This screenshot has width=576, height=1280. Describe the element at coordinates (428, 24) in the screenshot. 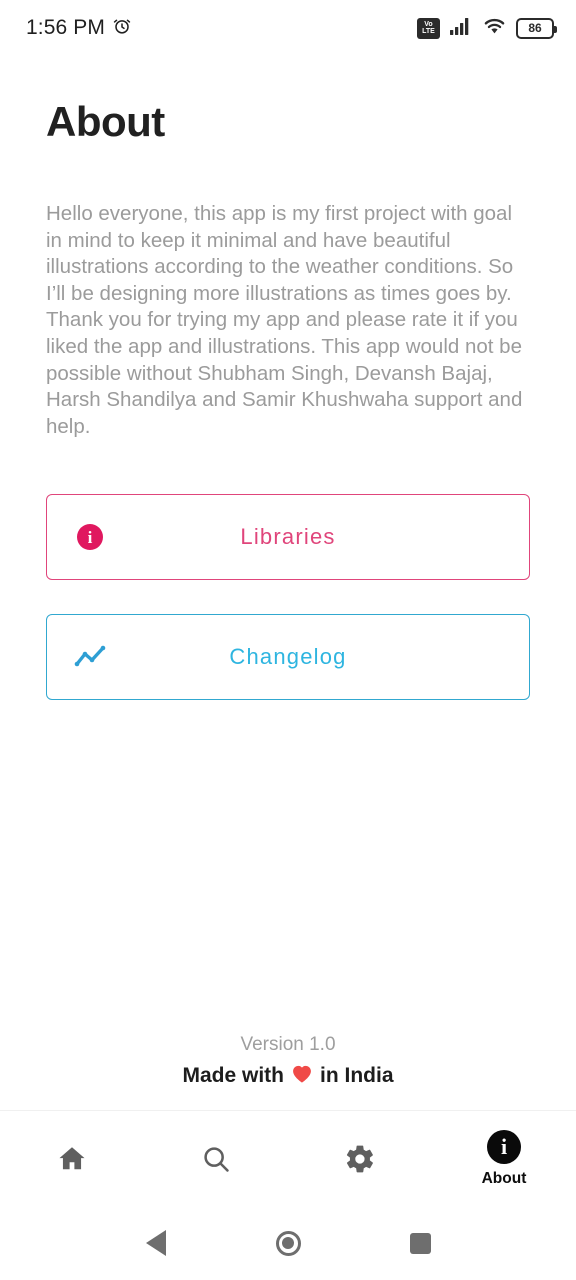

I see `volte-label-top: Vo` at that location.